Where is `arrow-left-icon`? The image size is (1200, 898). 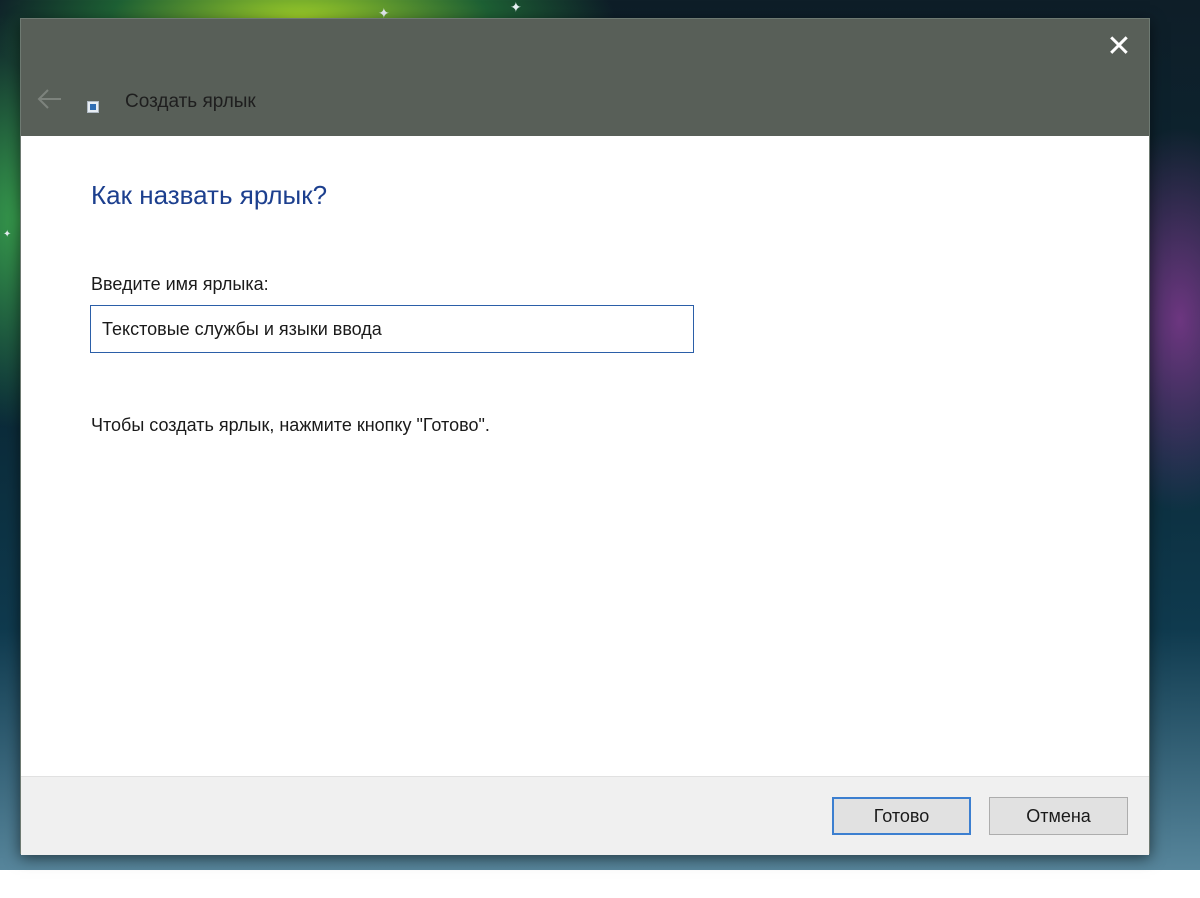
arrow-left-icon is located at coordinates (49, 99).